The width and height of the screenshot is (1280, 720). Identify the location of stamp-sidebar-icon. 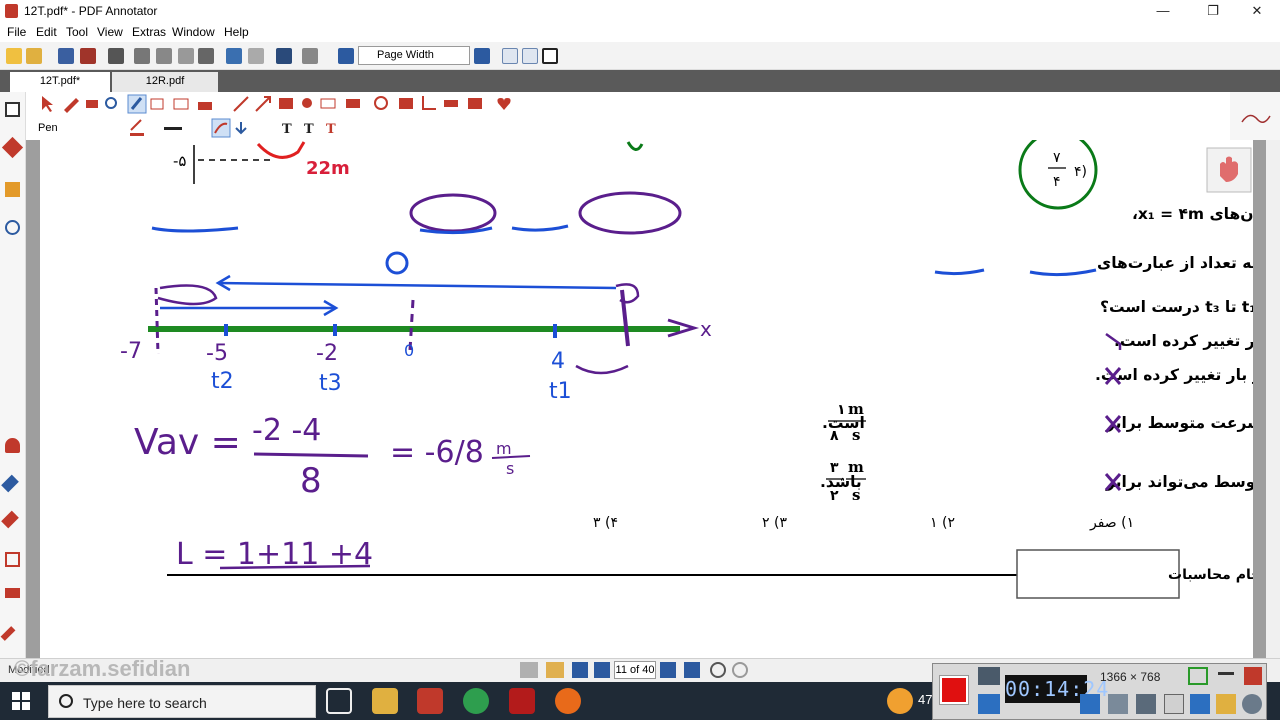
(12, 593).